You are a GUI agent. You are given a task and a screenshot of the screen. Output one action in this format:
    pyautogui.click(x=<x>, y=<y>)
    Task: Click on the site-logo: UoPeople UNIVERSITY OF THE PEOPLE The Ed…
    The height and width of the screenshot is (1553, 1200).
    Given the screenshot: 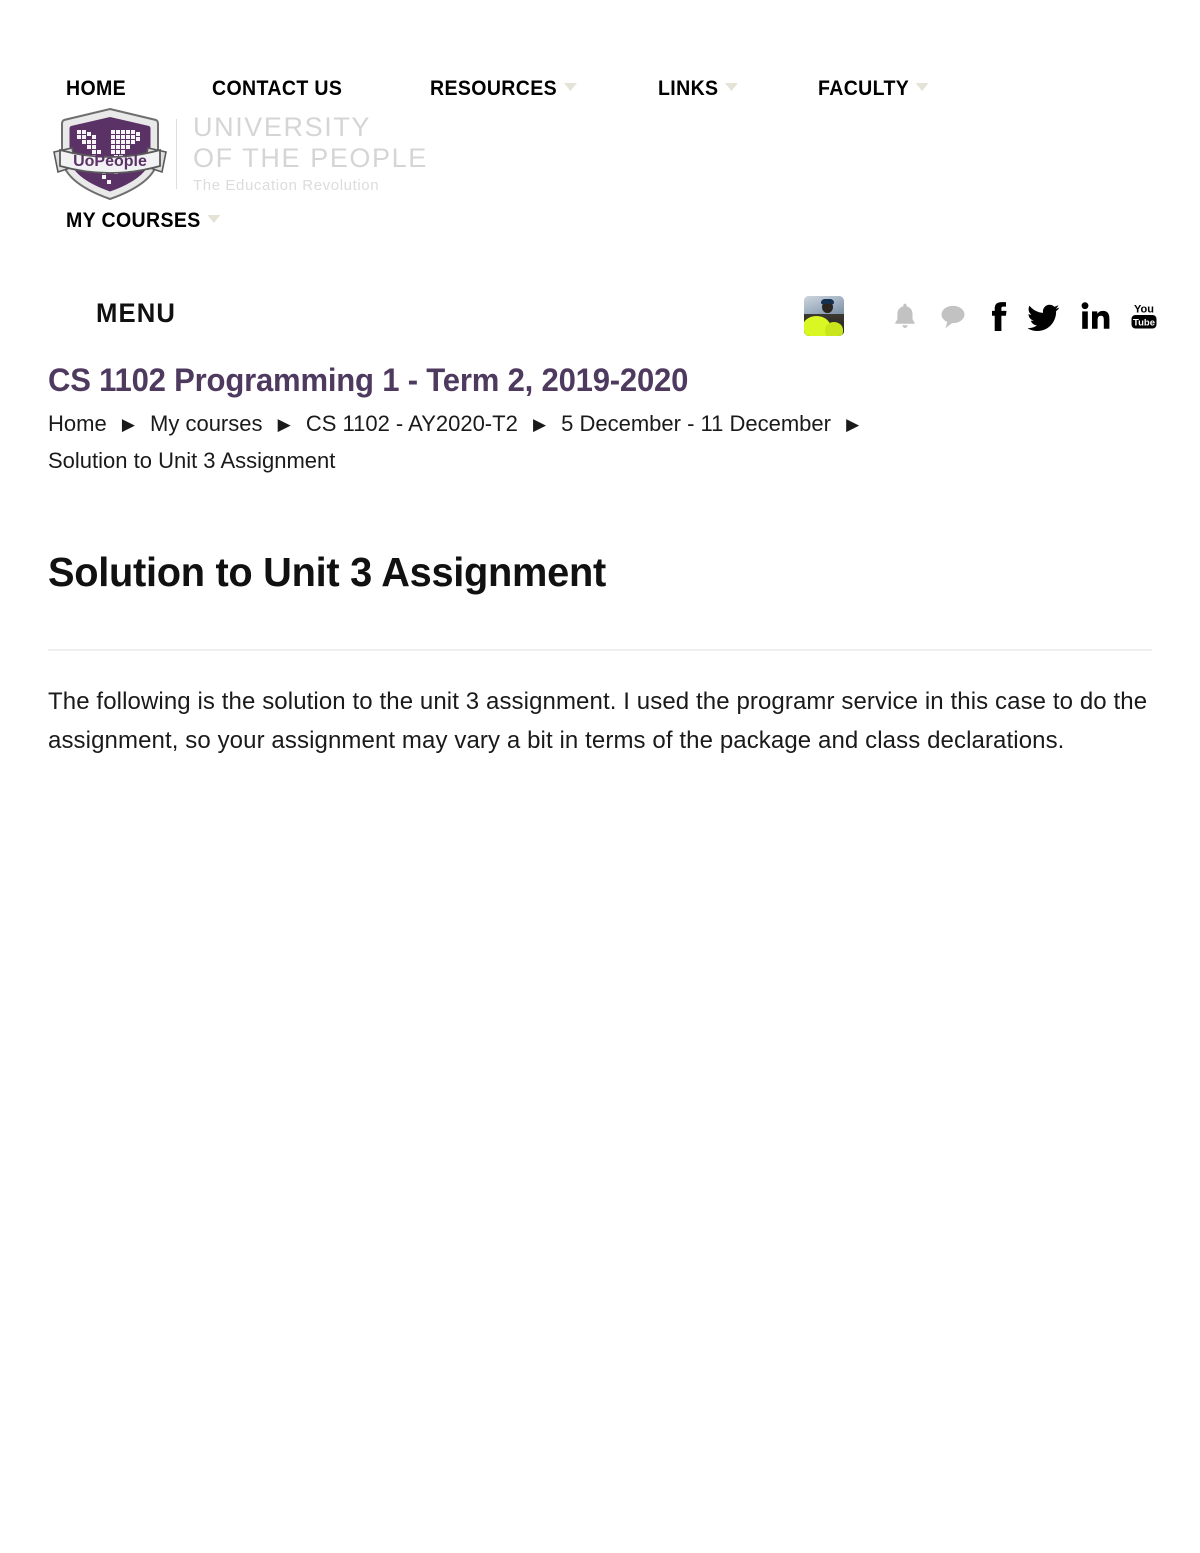 What is the action you would take?
    pyautogui.click(x=238, y=154)
    